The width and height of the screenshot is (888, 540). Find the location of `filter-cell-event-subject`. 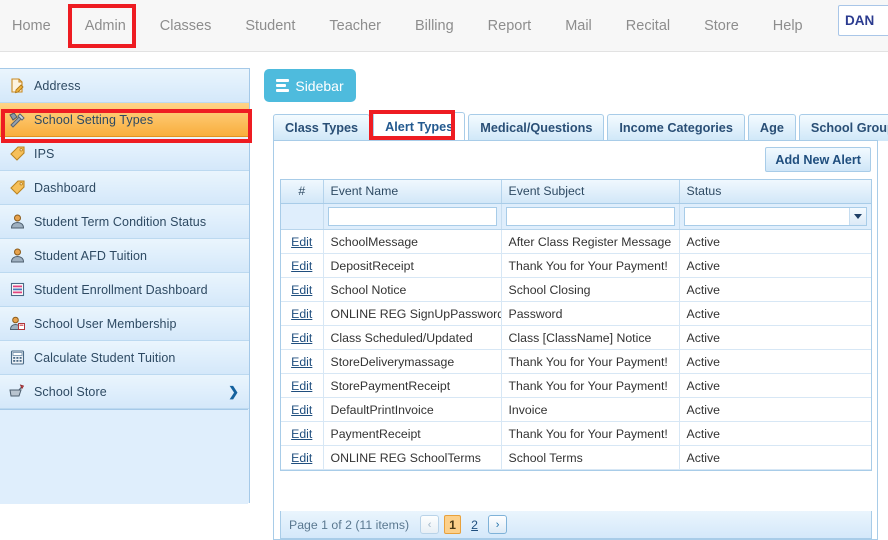

filter-cell-event-subject is located at coordinates (590, 216).